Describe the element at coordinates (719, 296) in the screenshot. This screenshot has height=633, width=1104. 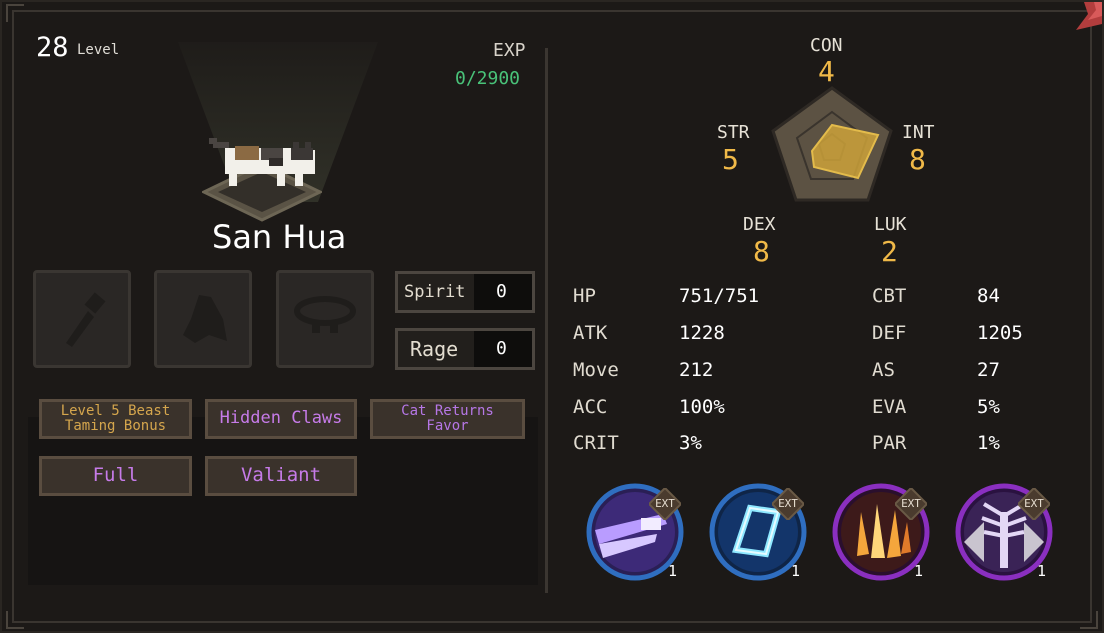
I see `stat-value: 751/751` at that location.